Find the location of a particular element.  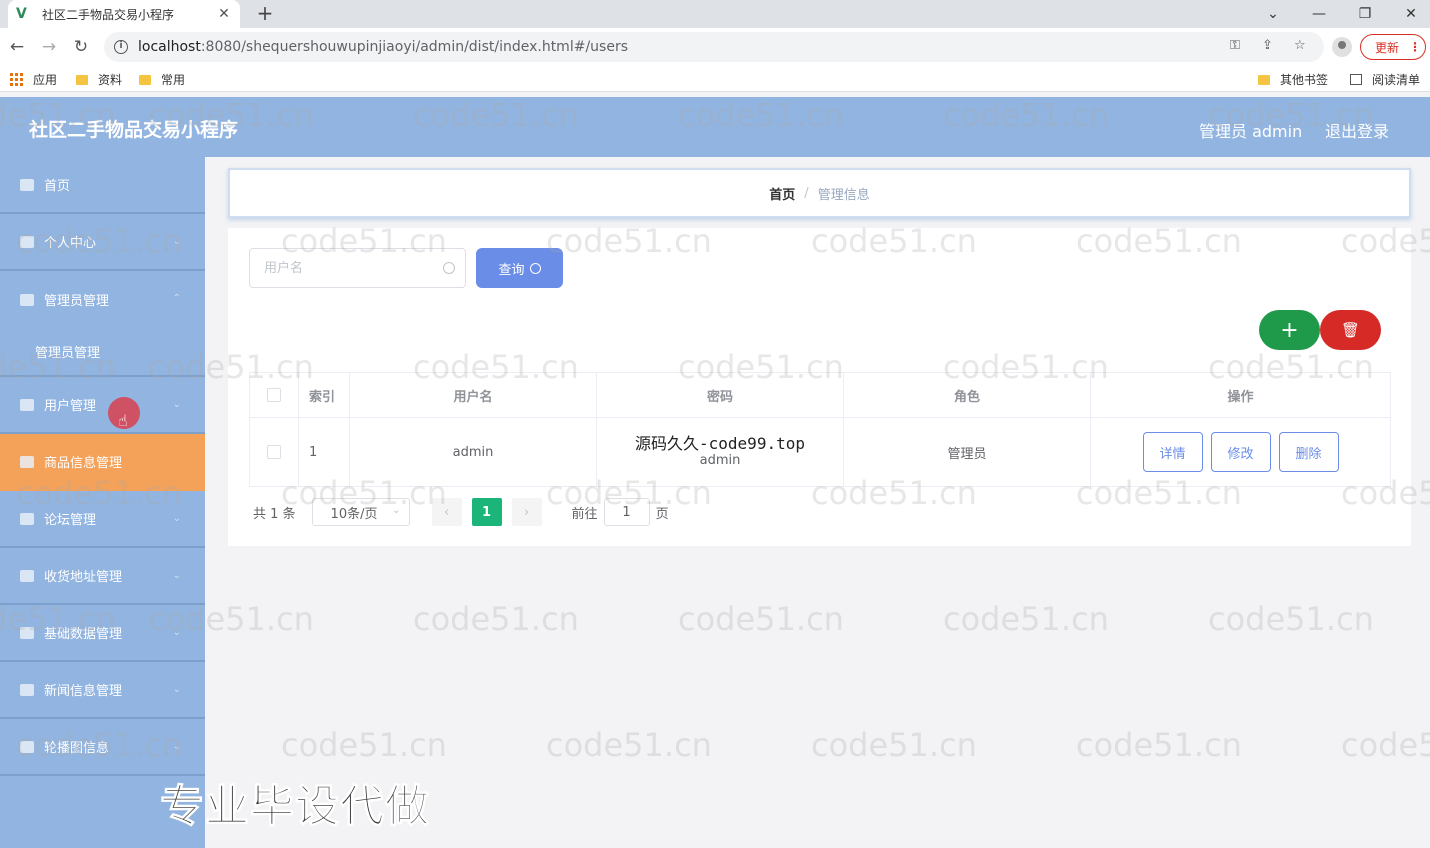

bookmark-folder: 资料 is located at coordinates (99, 79).